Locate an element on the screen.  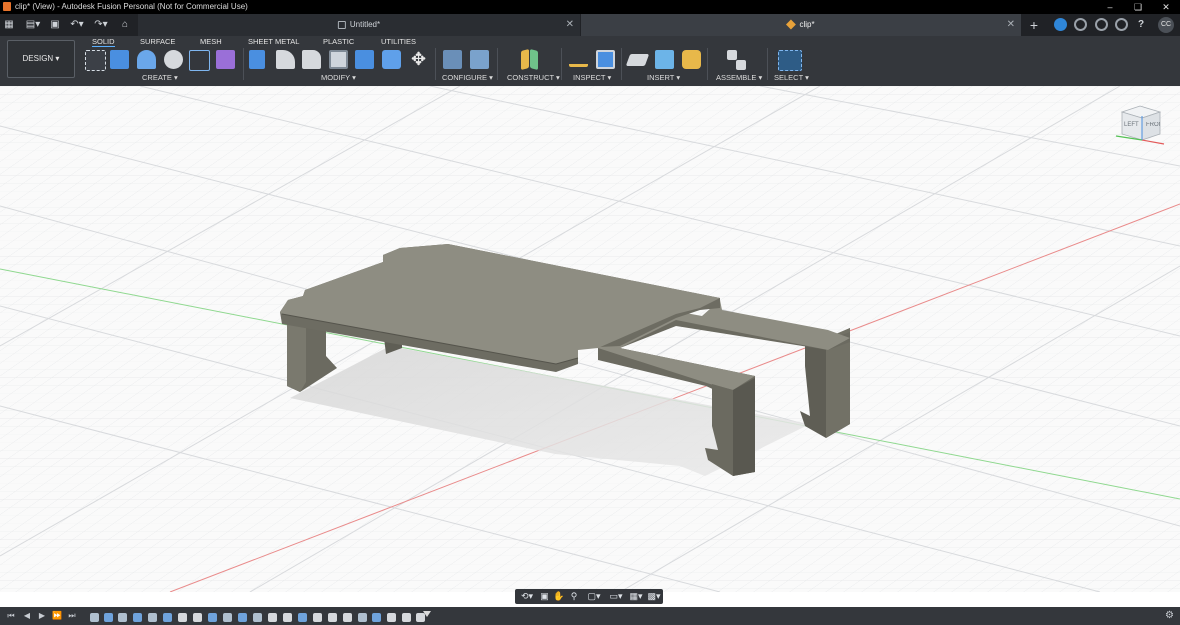
undo-icon: ↶▾ is located at coordinates (77, 25).